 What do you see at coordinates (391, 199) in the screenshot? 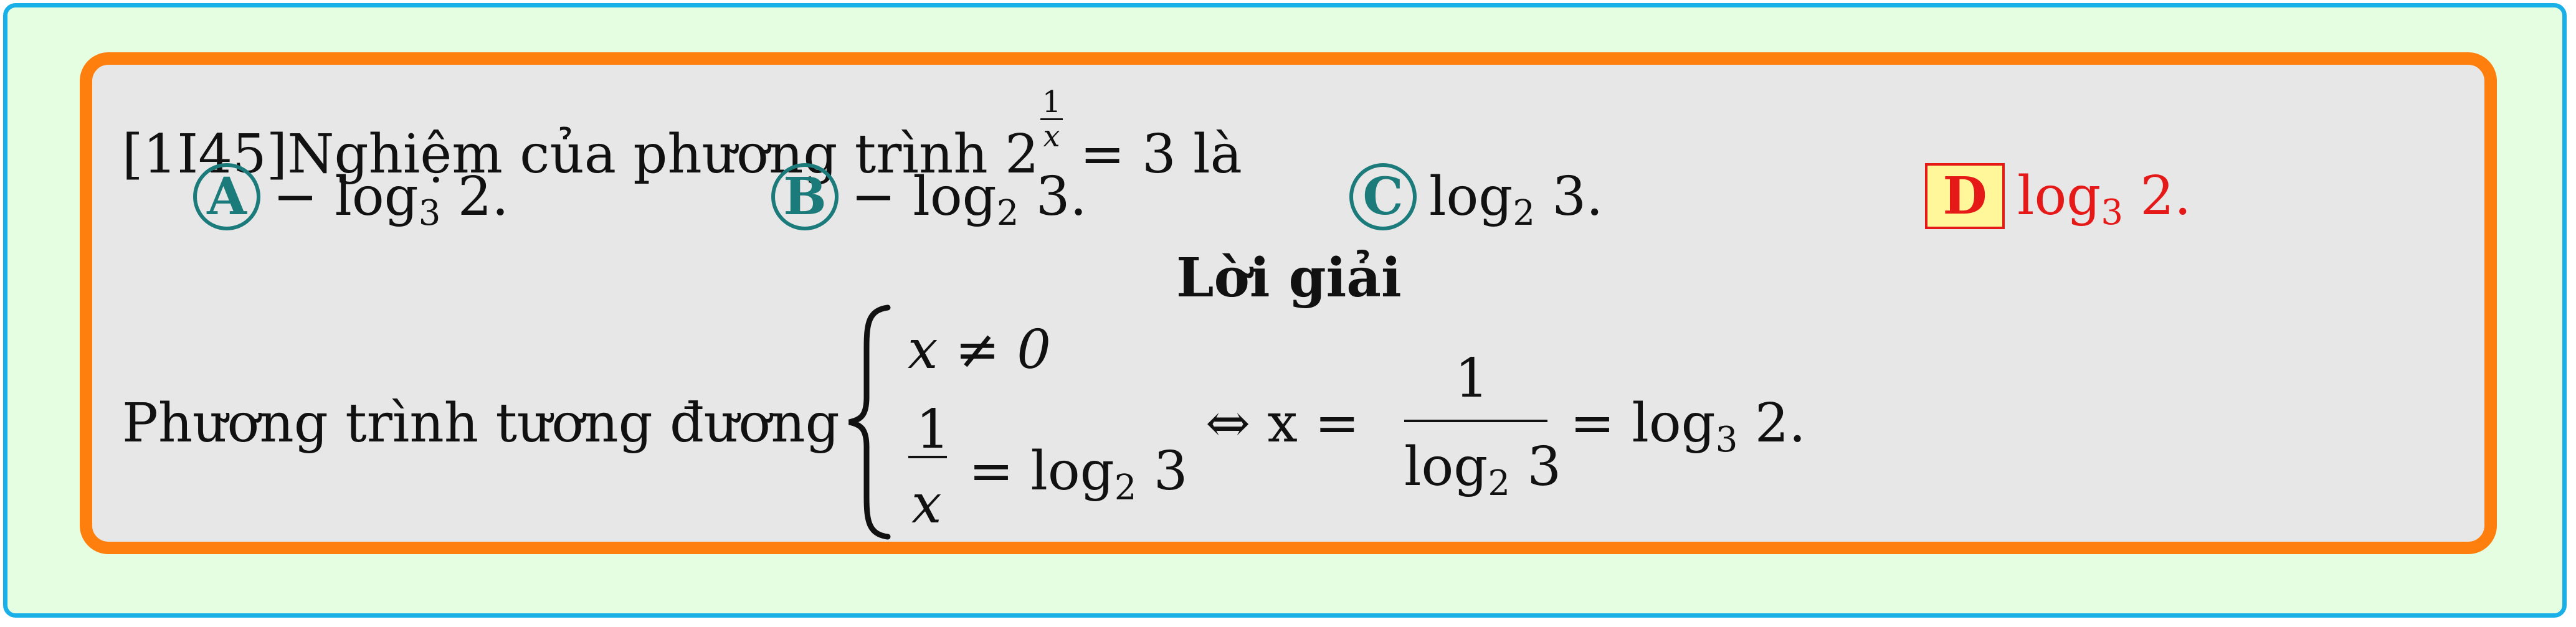
I see `option-a-expression: − log3 2.` at bounding box center [391, 199].